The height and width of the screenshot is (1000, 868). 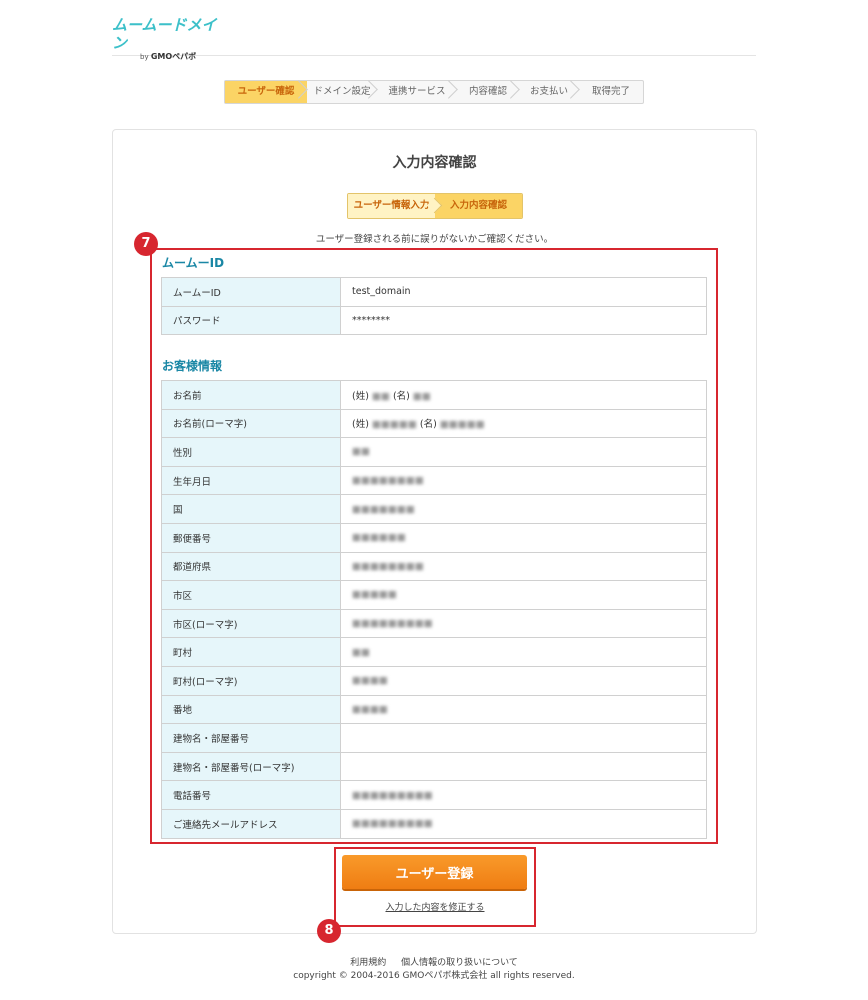 What do you see at coordinates (164, 34) in the screenshot?
I see `logo-text: ムームードメイン` at bounding box center [164, 34].